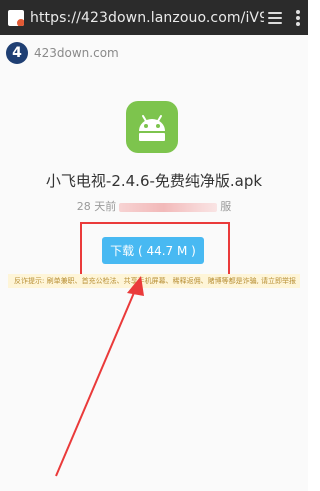  Describe the element at coordinates (275, 17) in the screenshot. I see `tabs-icon` at that location.